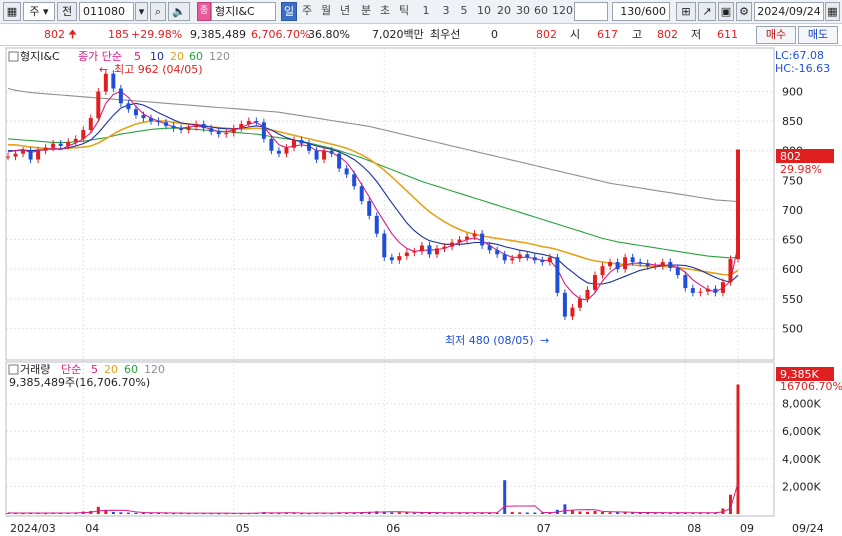 The width and height of the screenshot is (842, 536). I want to click on volume-summary: 9,385,489주(16,706.70%), so click(79, 382).